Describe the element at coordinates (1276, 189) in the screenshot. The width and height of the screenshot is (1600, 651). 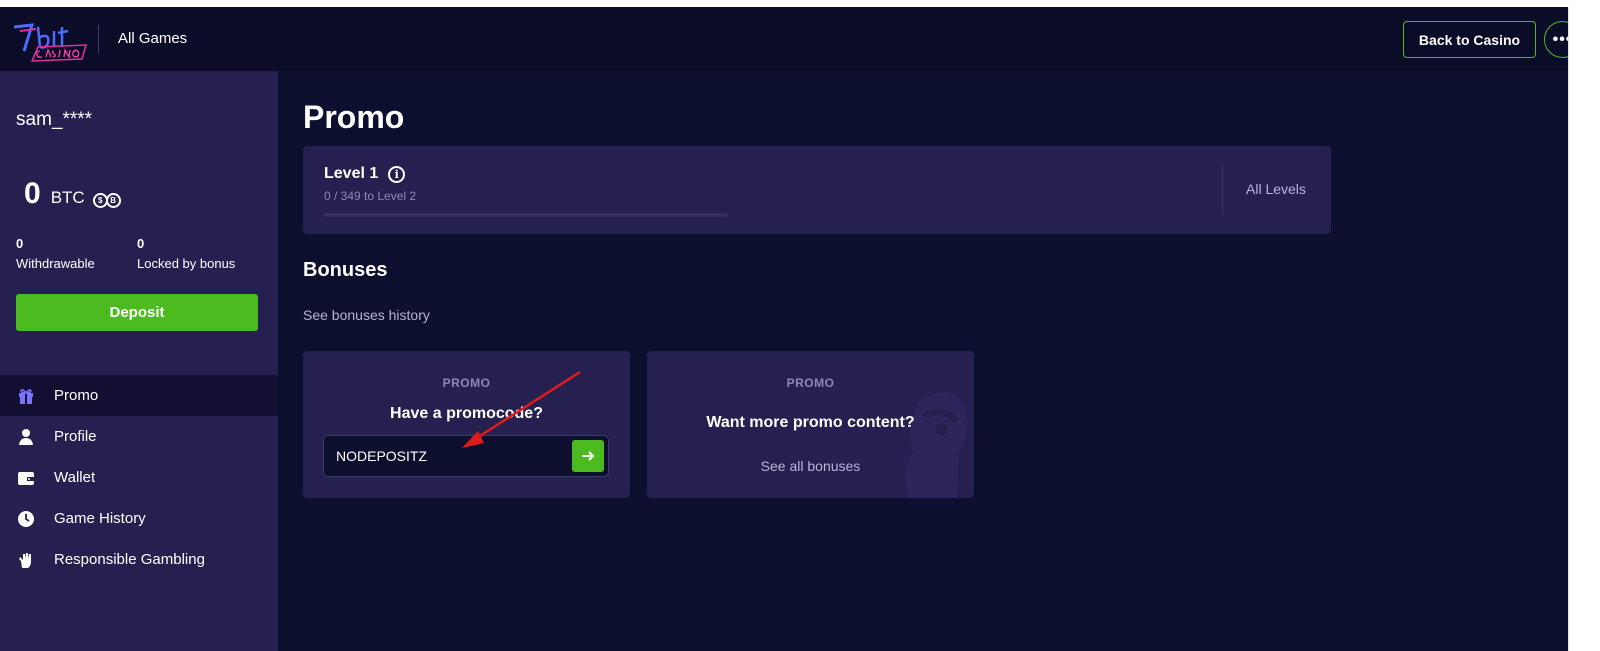
I see `all-levels-link: All Levels` at that location.